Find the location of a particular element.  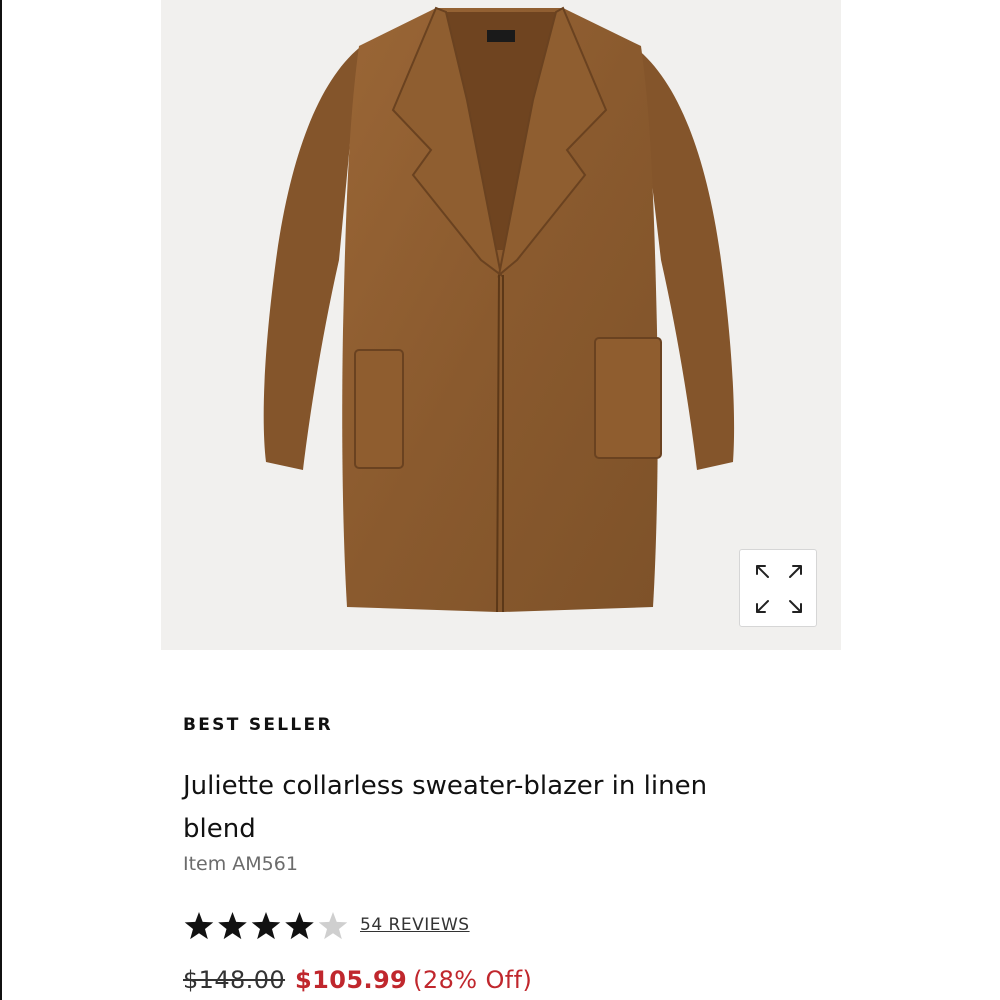

expand-image-button is located at coordinates (778, 588).